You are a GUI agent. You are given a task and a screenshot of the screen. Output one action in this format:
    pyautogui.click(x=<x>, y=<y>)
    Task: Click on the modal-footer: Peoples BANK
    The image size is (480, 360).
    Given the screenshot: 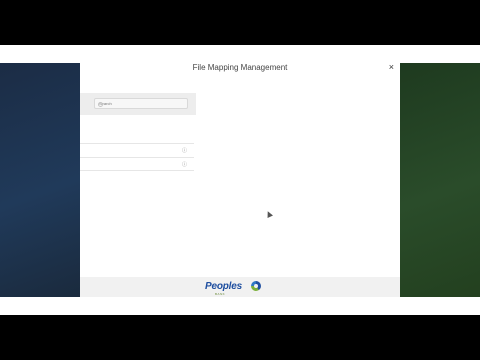 What is the action you would take?
    pyautogui.click(x=240, y=287)
    